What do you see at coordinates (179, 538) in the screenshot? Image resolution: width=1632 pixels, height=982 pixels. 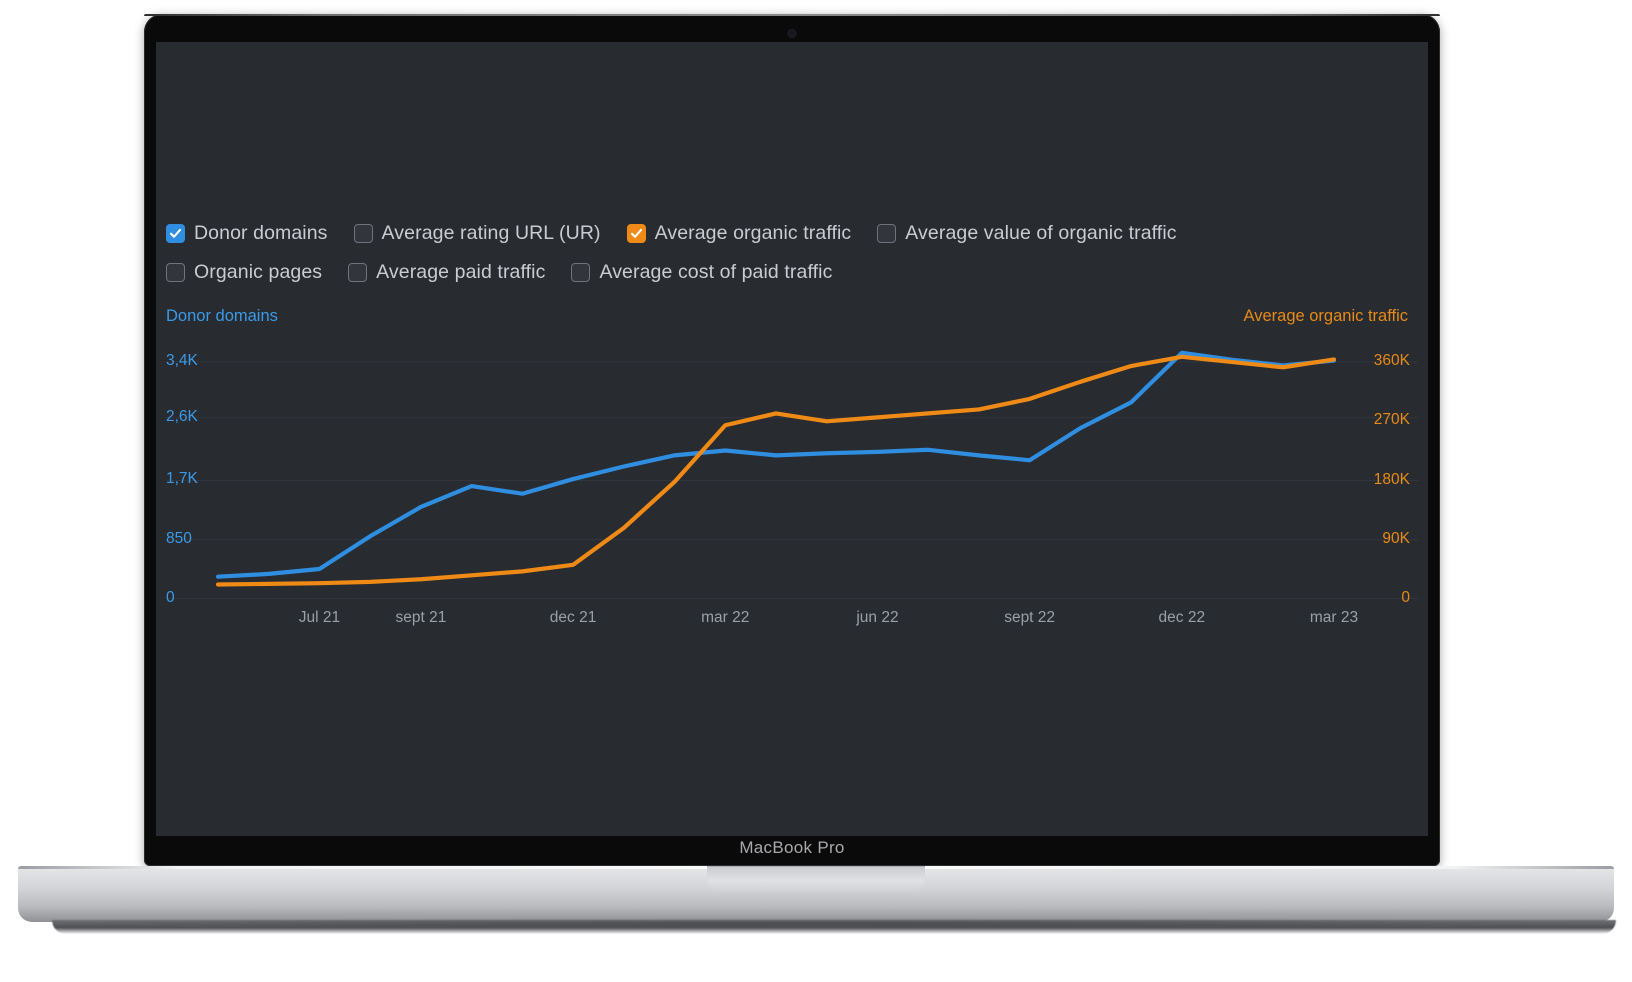 I see `left-axis-tick: 850` at bounding box center [179, 538].